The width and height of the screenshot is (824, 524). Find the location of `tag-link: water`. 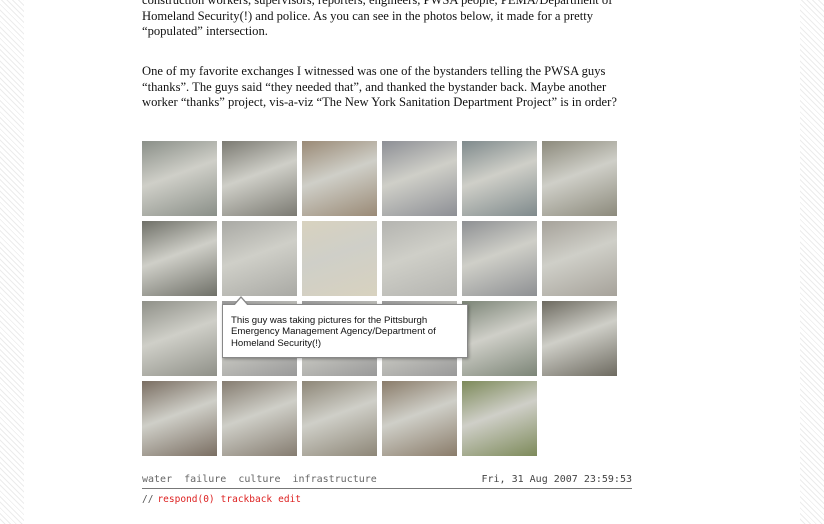

tag-link: water is located at coordinates (157, 479).